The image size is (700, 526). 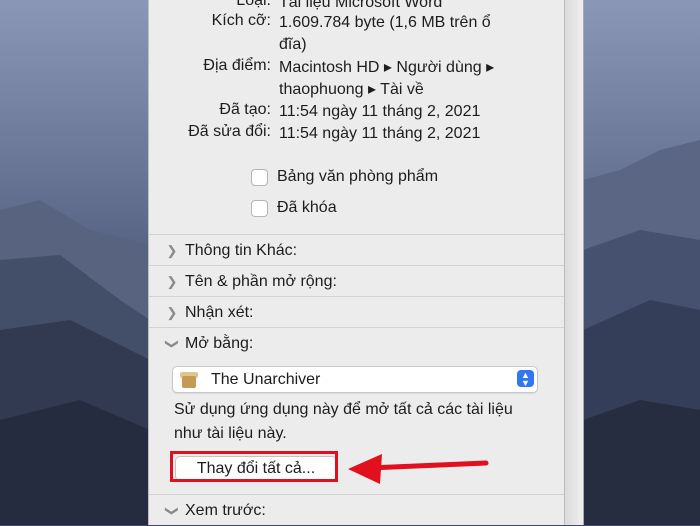 I want to click on section-preview: ❯ Xem trước:, so click(x=356, y=510).